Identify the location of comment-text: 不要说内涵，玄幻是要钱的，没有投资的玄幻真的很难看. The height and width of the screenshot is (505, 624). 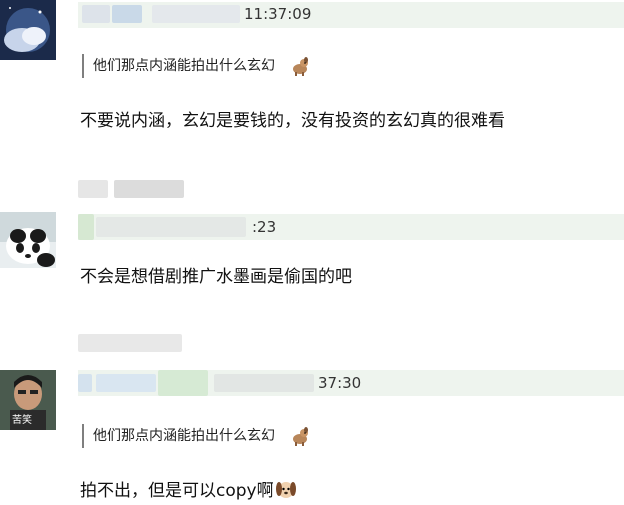
(292, 121).